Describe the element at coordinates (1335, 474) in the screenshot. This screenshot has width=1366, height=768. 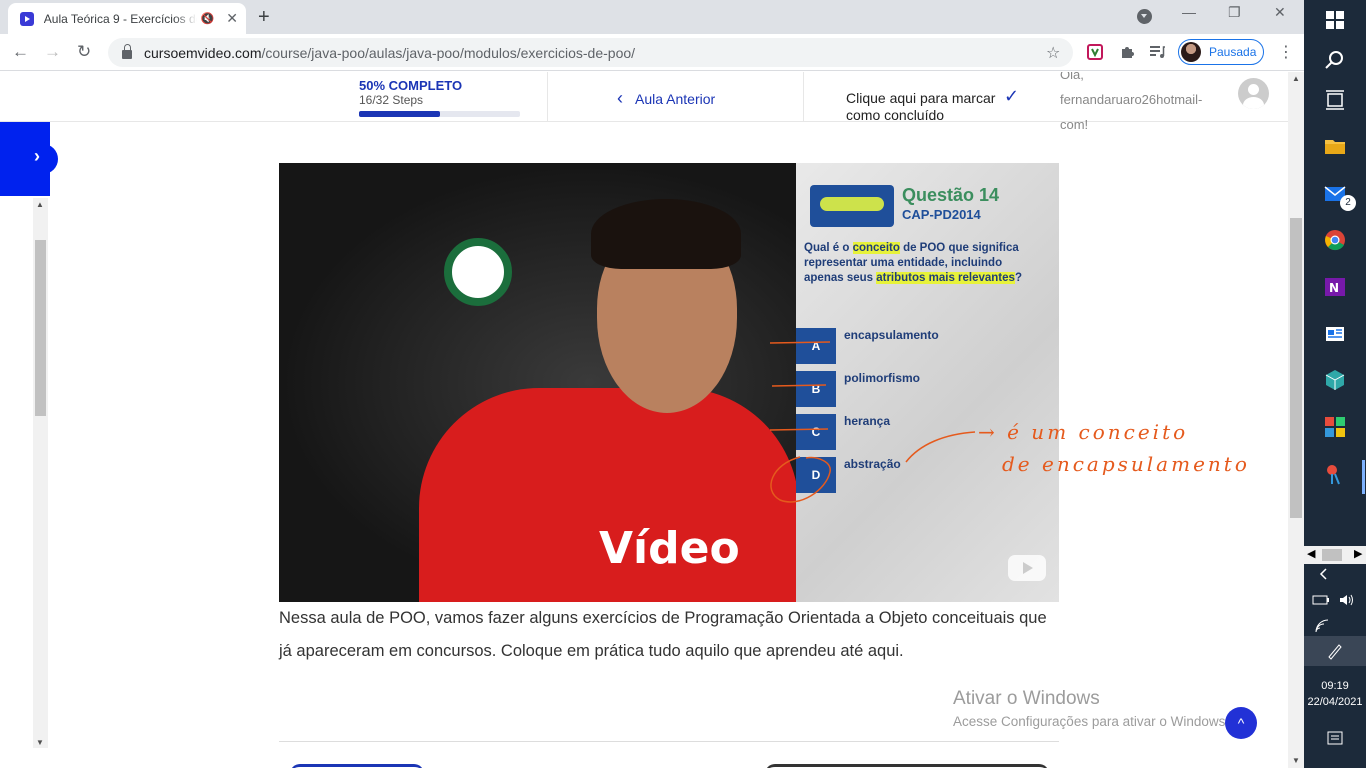
I see `snipping-tool-icon` at that location.